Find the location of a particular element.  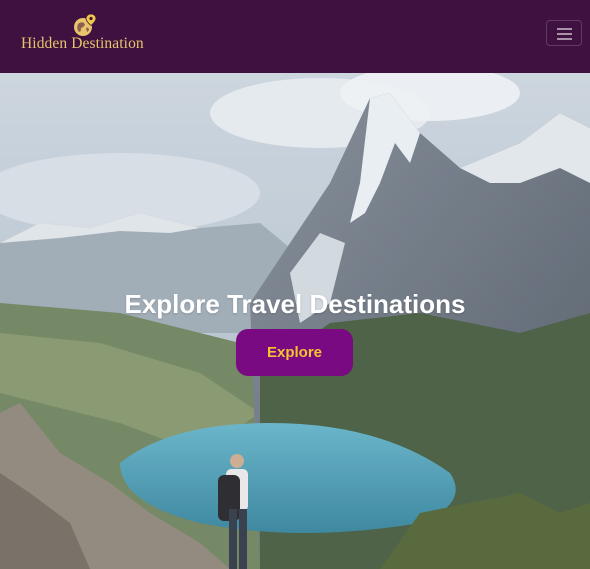

hero-title: Explore Travel Destinations is located at coordinates (295, 304).